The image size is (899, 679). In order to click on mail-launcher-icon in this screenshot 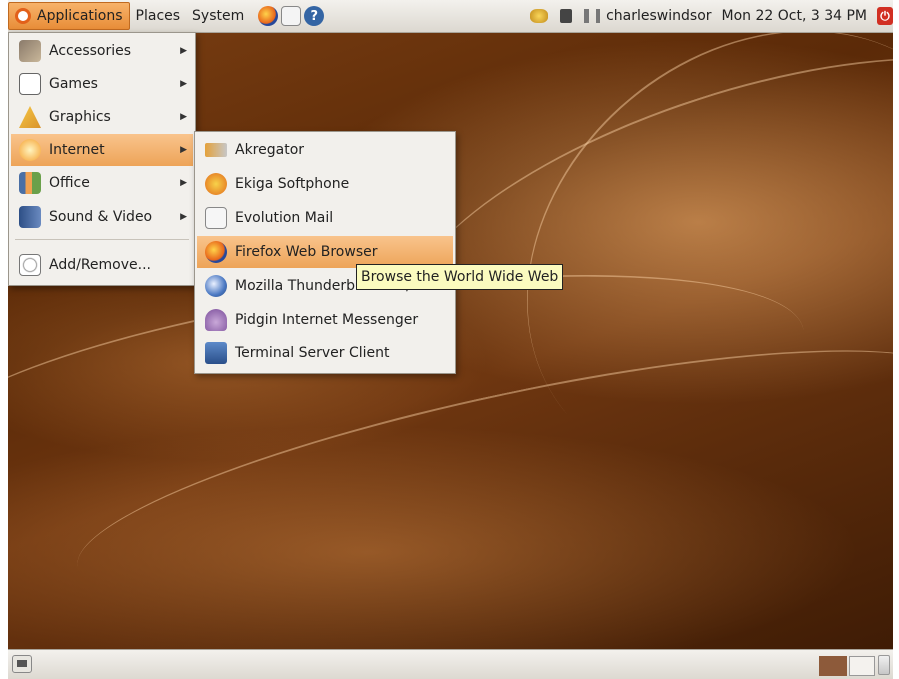, I will do `click(291, 16)`.